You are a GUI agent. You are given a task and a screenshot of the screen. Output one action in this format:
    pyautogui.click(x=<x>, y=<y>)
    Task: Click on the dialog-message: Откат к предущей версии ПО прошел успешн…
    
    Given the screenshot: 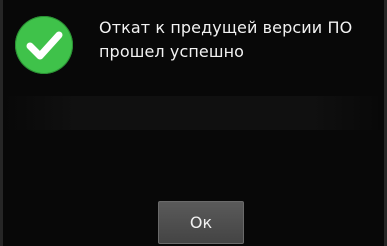 What is the action you would take?
    pyautogui.click(x=226, y=39)
    